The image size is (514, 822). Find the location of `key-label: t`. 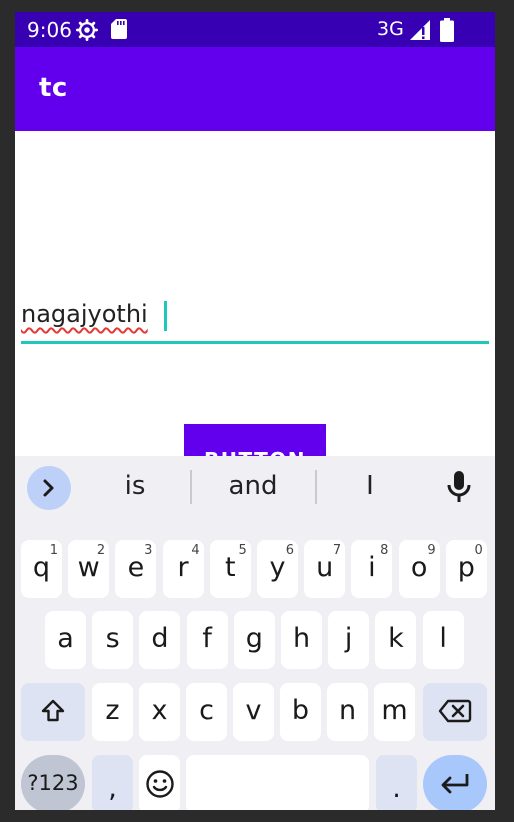

key-label: t is located at coordinates (230, 567).